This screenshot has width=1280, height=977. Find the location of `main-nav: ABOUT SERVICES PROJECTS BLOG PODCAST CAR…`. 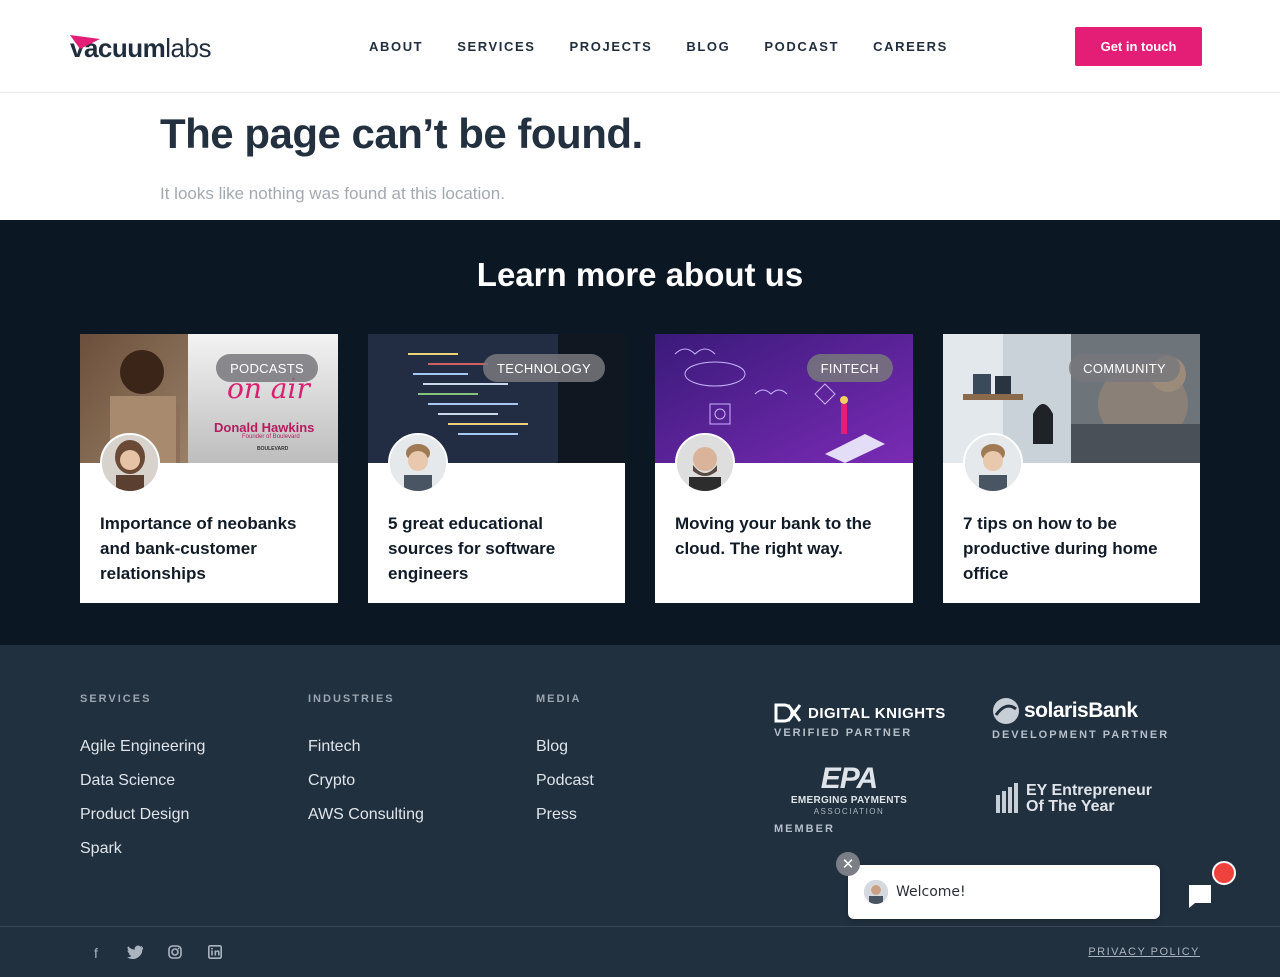

main-nav: ABOUT SERVICES PROJECTS BLOG PODCAST CAR… is located at coordinates (675, 46).